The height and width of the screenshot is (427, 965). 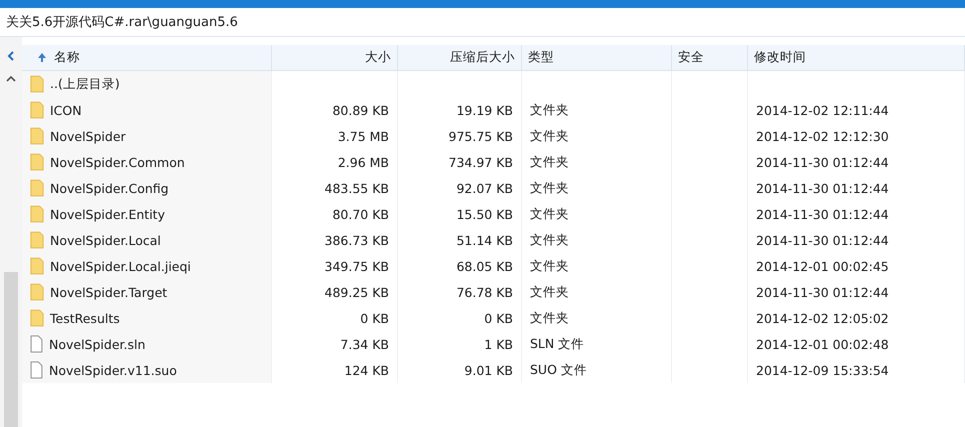 I want to click on table-cell: 489.25 KB, so click(x=356, y=292).